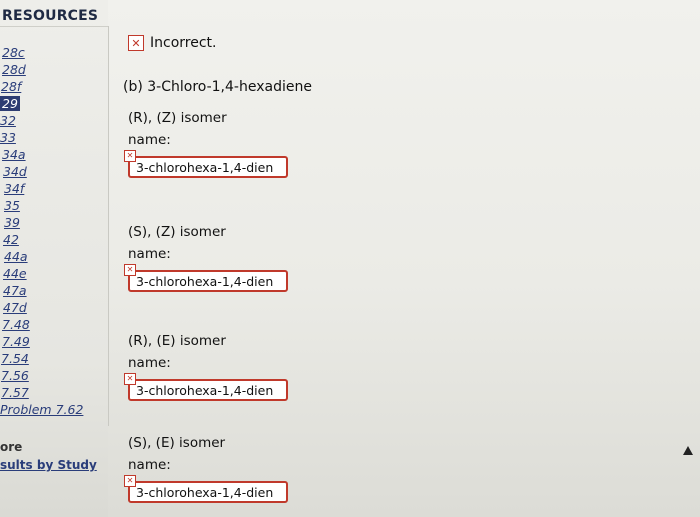 This screenshot has width=700, height=517. Describe the element at coordinates (16, 341) in the screenshot. I see `nav-item-7-49: 7.49` at that location.